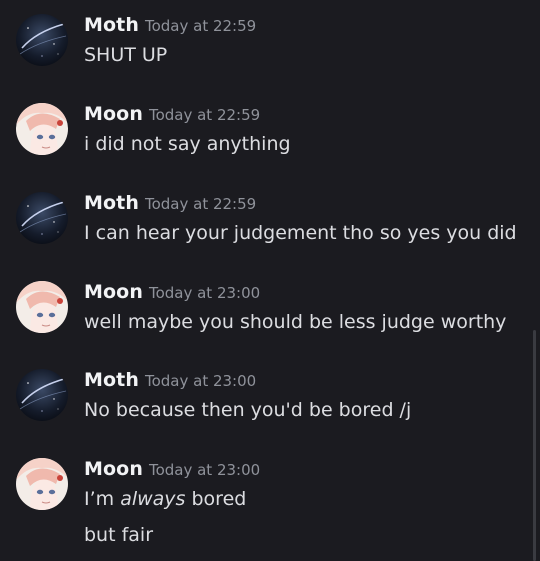  What do you see at coordinates (187, 144) in the screenshot?
I see `message-text: i did not say anything` at bounding box center [187, 144].